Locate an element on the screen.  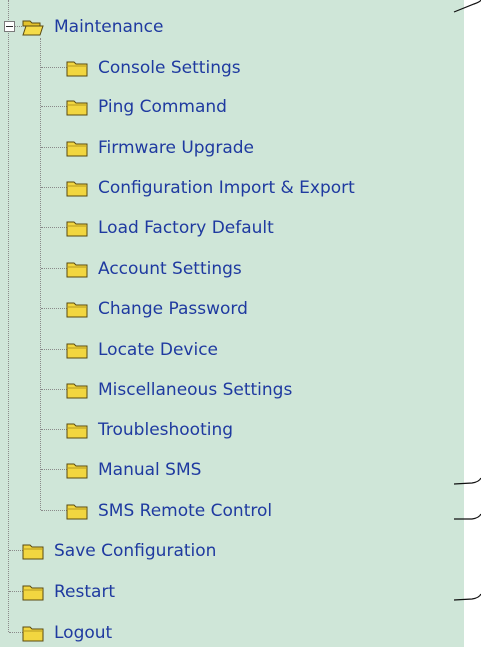
tree-node-change-password: Change Password is located at coordinates (157, 309).